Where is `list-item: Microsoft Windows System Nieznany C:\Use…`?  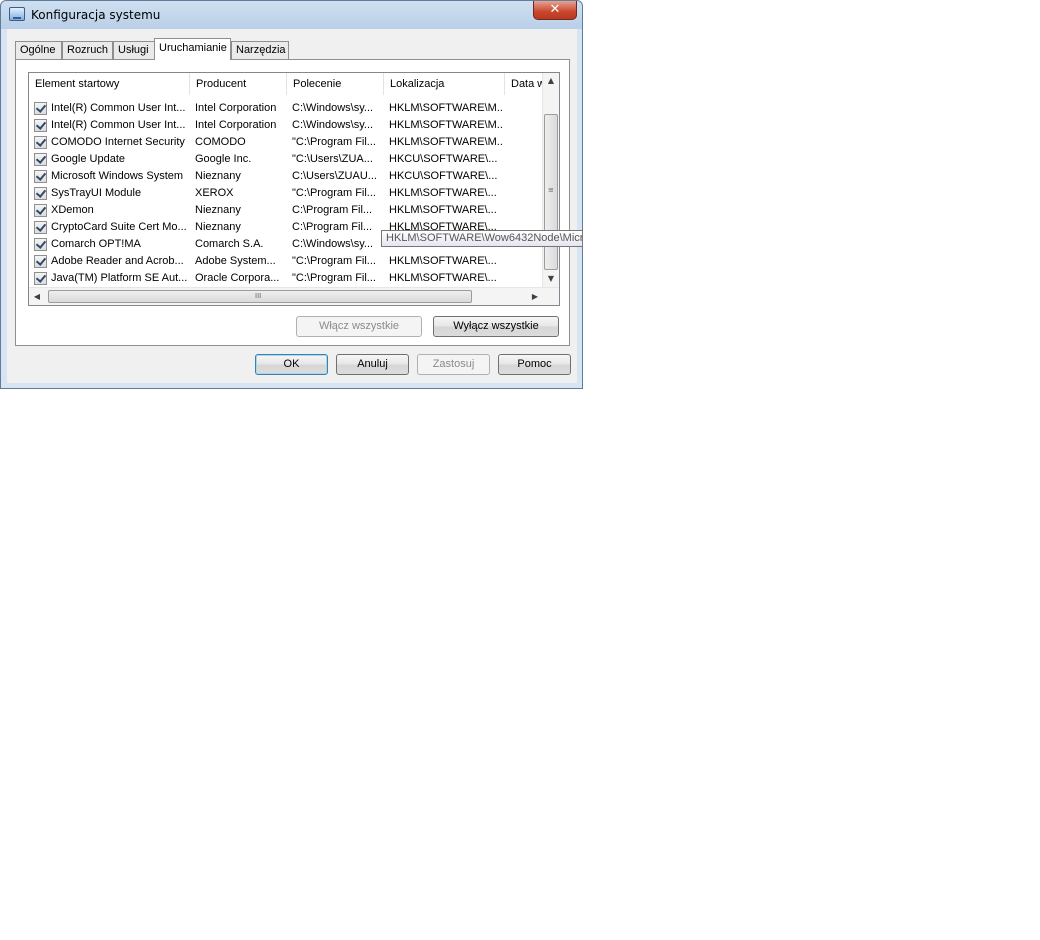 list-item: Microsoft Windows System Nieznany C:\Use… is located at coordinates (286, 176).